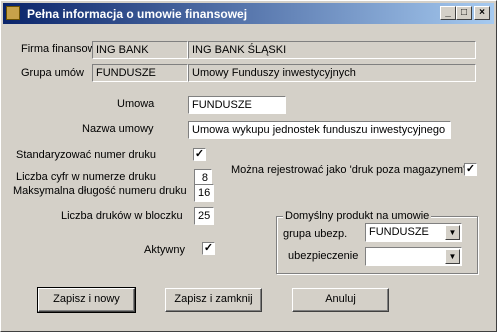  What do you see at coordinates (204, 216) in the screenshot?
I see `liczba-drukow-input: 25` at bounding box center [204, 216].